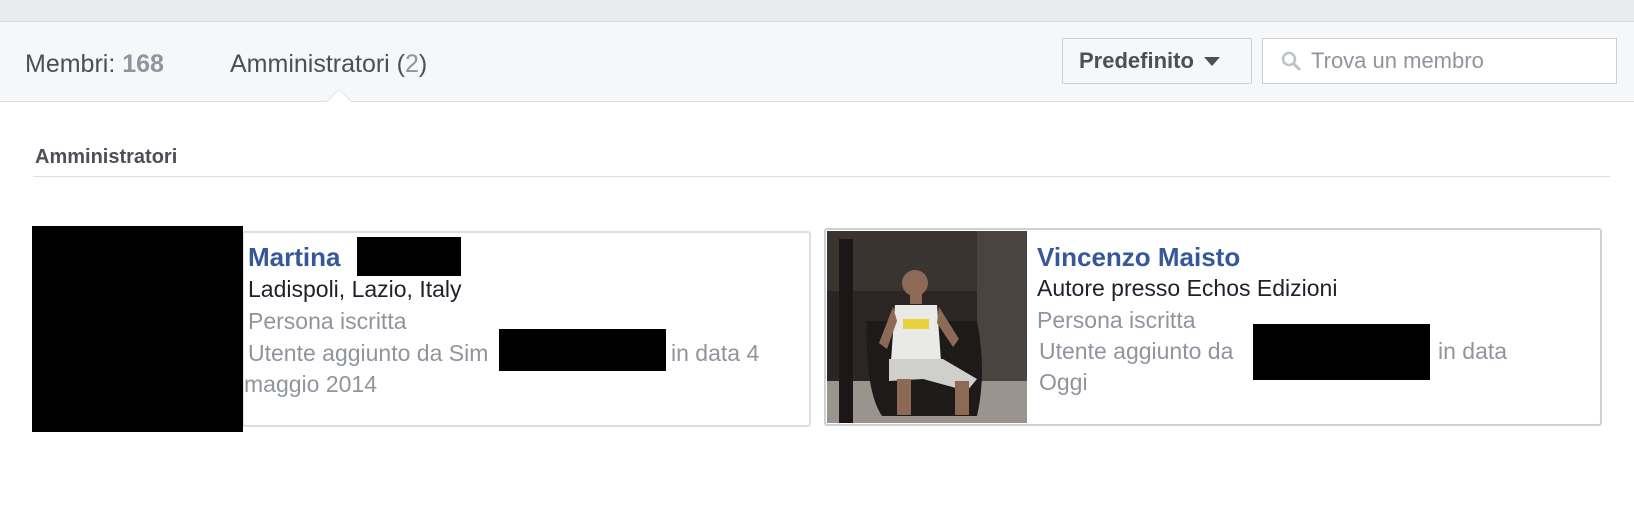 The height and width of the screenshot is (511, 1634). Describe the element at coordinates (927, 327) in the screenshot. I see `avatar` at that location.